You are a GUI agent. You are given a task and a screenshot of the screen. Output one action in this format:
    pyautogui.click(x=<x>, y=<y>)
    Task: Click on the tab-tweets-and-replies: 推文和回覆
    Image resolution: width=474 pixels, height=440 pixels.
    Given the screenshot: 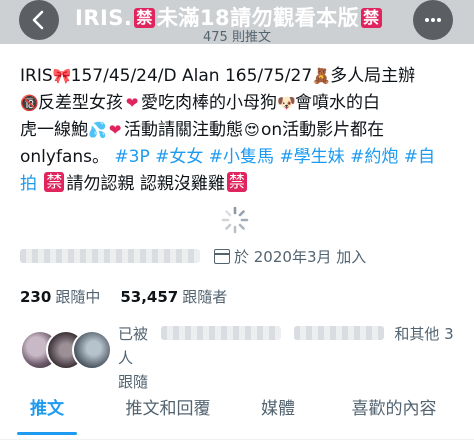 What is the action you would take?
    pyautogui.click(x=168, y=415)
    